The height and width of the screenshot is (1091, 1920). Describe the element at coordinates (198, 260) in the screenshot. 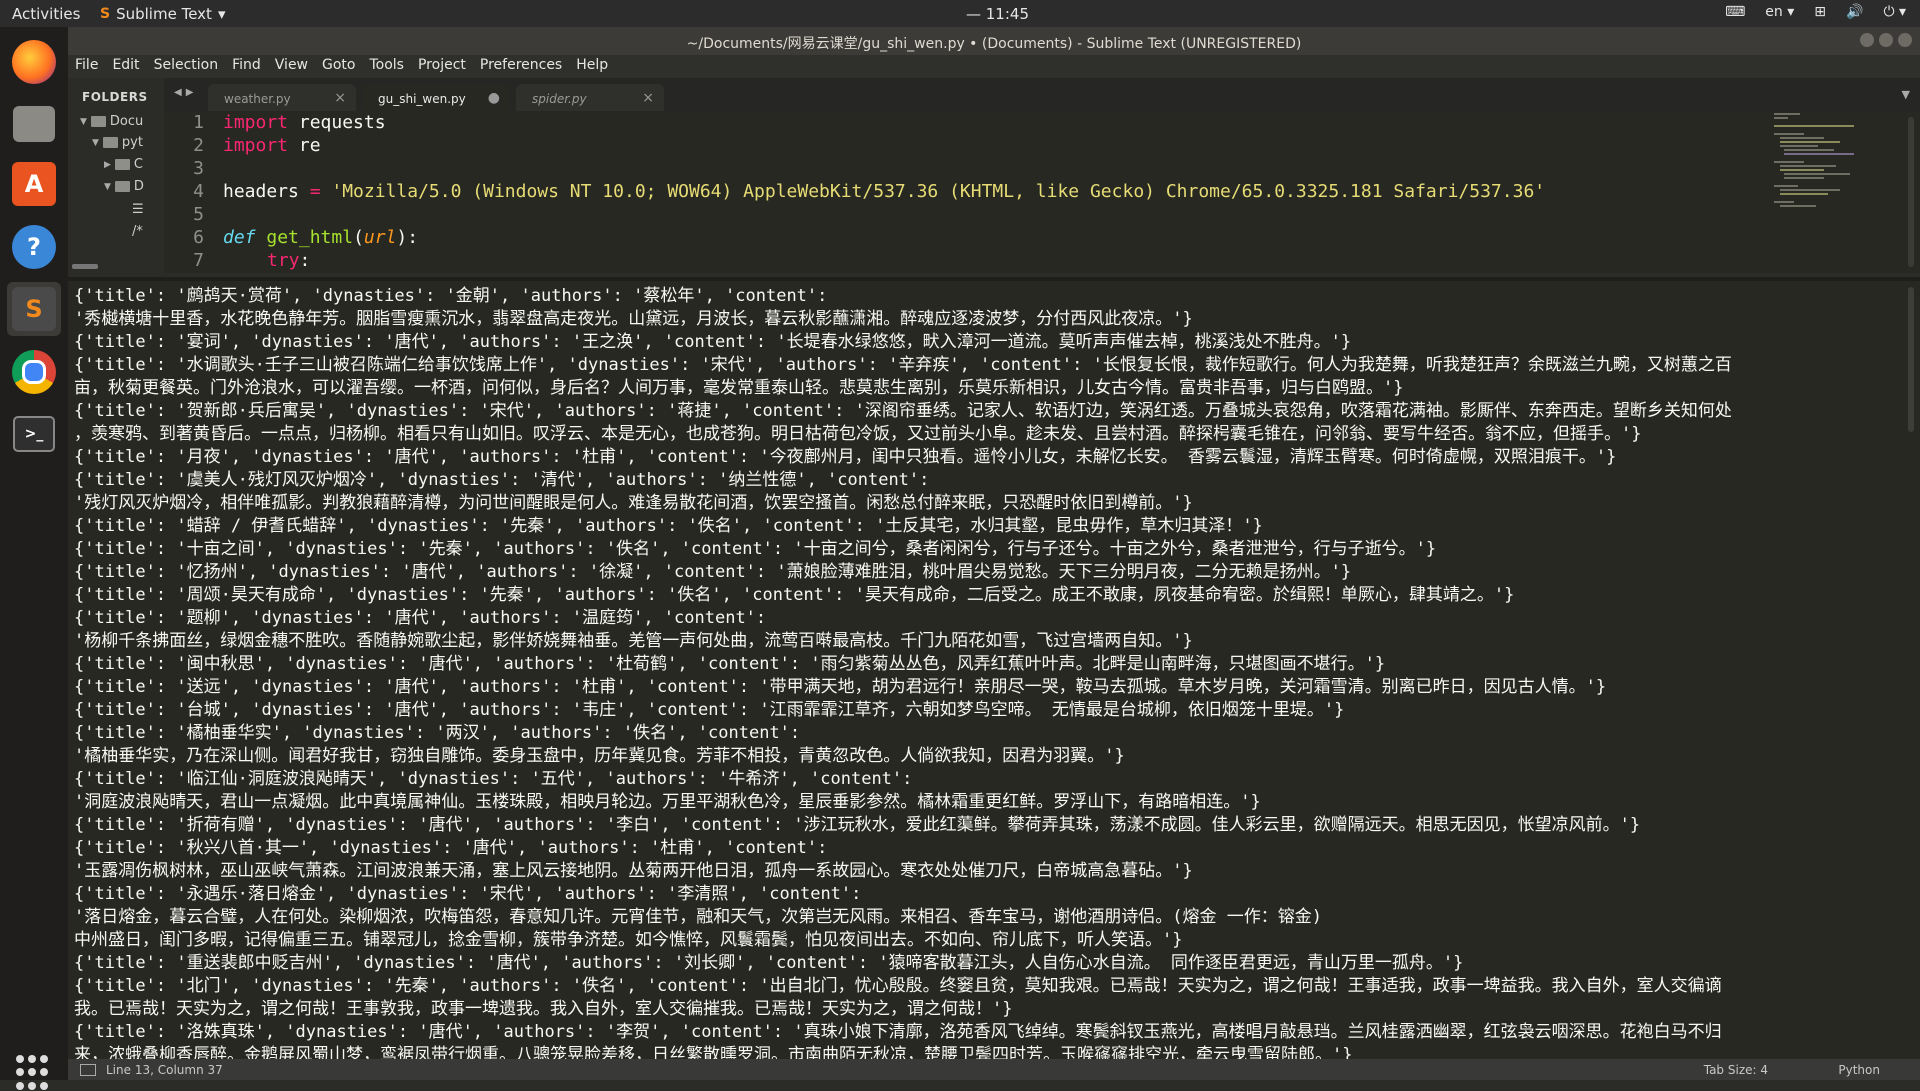

I see `line-number: 7` at that location.